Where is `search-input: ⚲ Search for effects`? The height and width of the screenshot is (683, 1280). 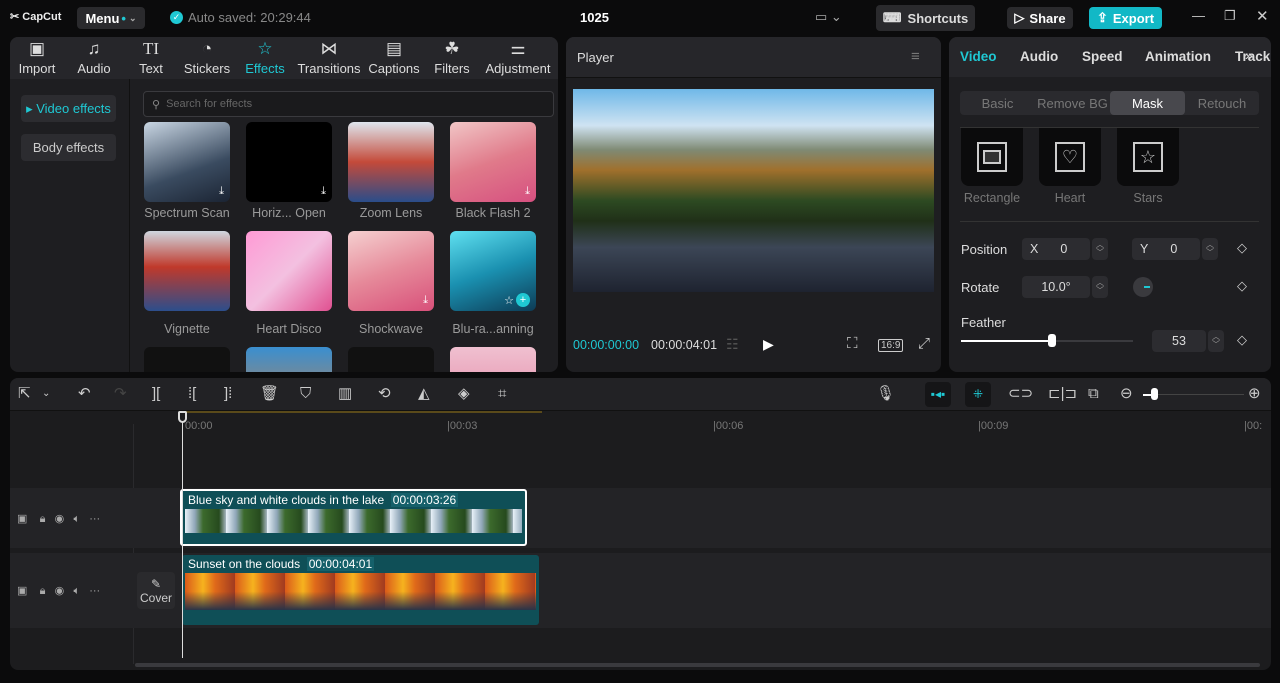 search-input: ⚲ Search for effects is located at coordinates (348, 104).